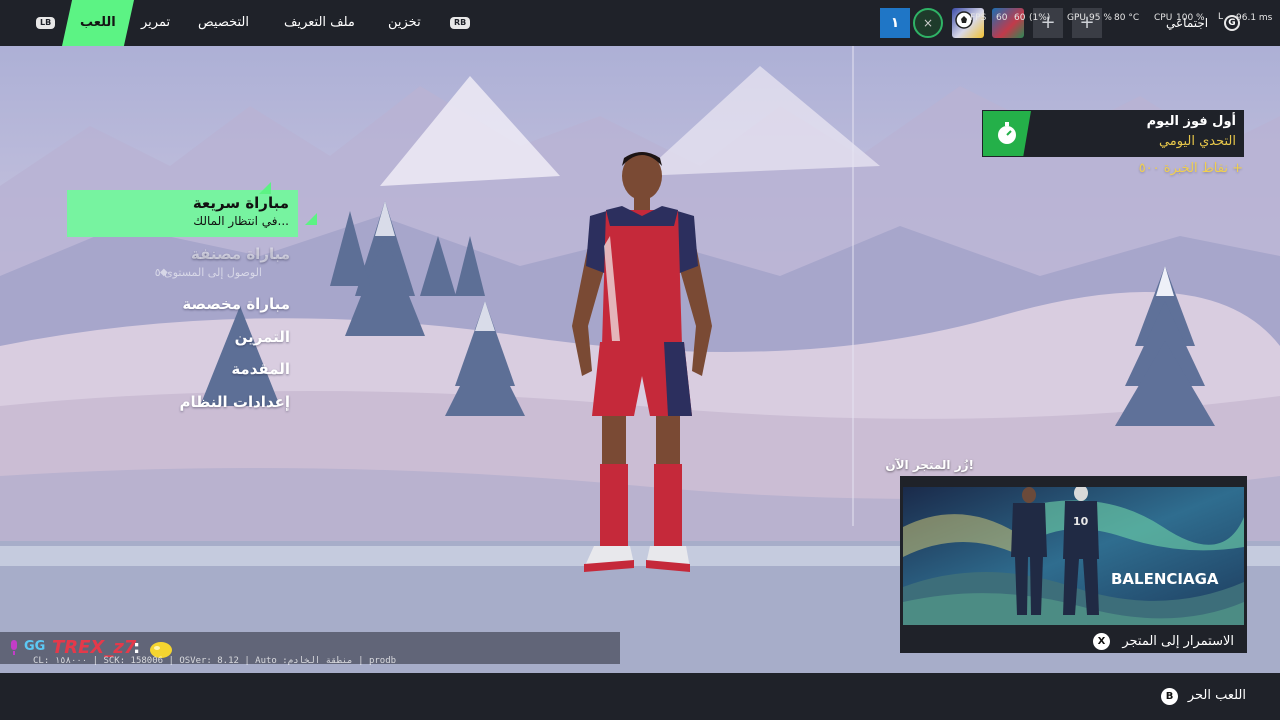 This screenshot has width=1280, height=720. Describe the element at coordinates (642, 362) in the screenshot. I see `player-character` at that location.